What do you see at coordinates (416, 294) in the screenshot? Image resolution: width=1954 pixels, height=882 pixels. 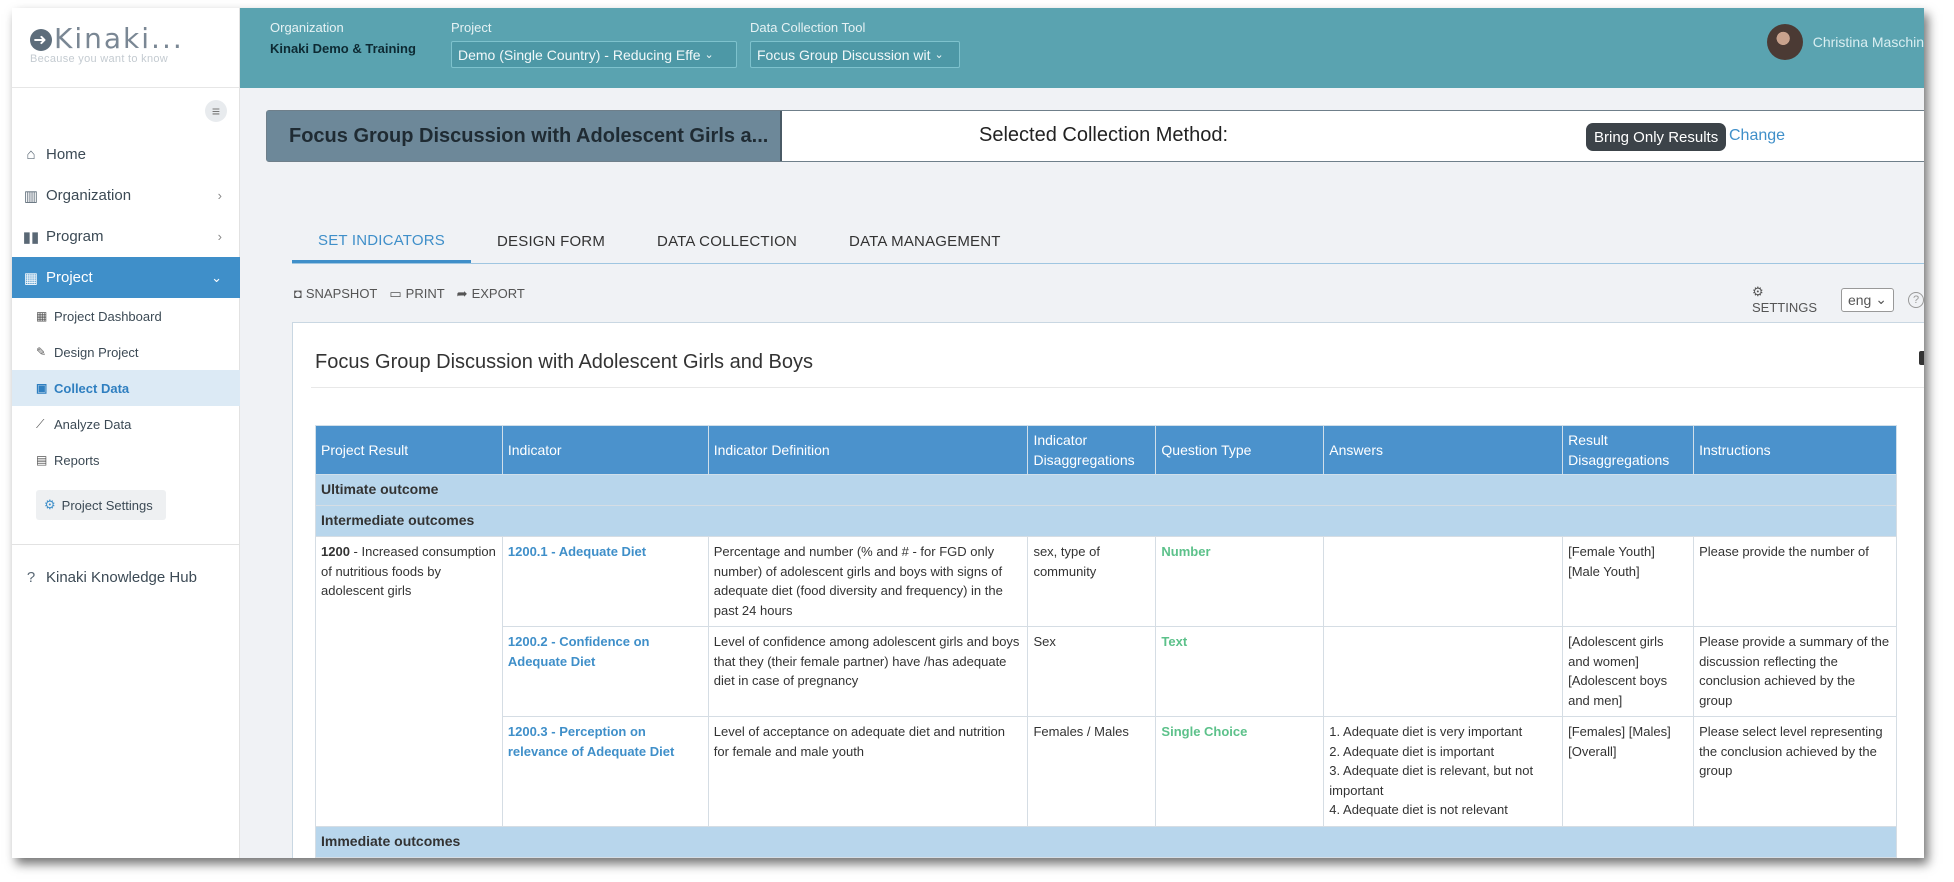 I see `print-button: ▭ PRINT` at bounding box center [416, 294].